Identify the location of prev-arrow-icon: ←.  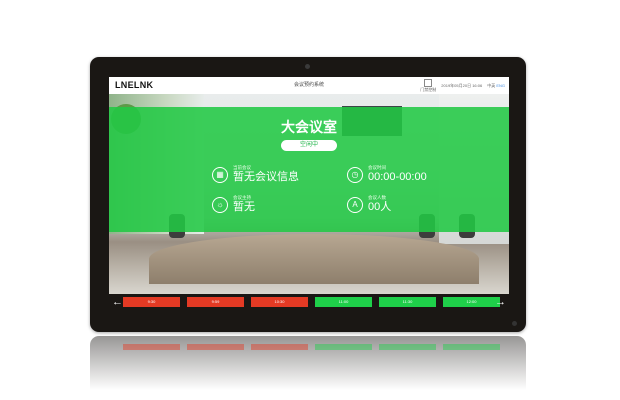
(117, 302).